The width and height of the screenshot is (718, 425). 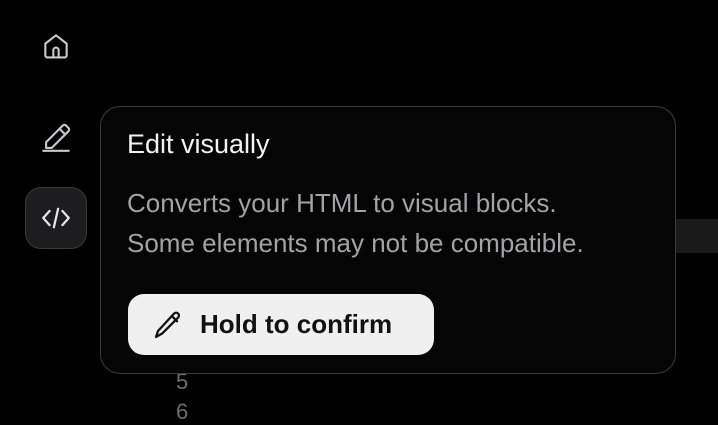 I want to click on code-icon, so click(x=56, y=218).